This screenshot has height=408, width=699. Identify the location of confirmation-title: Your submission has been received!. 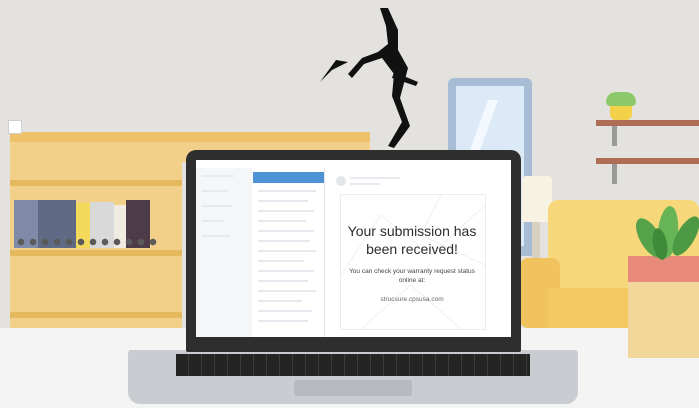
(412, 240).